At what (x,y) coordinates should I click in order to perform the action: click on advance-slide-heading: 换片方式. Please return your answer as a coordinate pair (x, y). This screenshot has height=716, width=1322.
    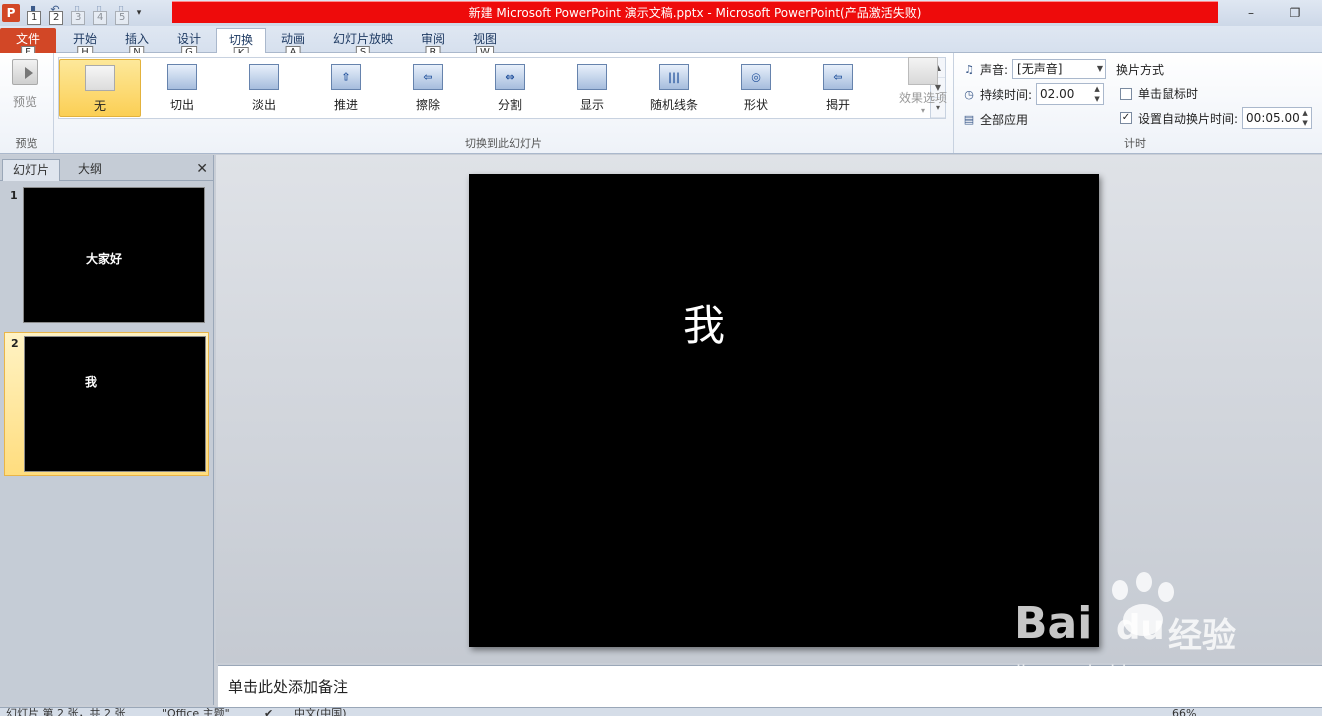
    Looking at the image, I should click on (1140, 69).